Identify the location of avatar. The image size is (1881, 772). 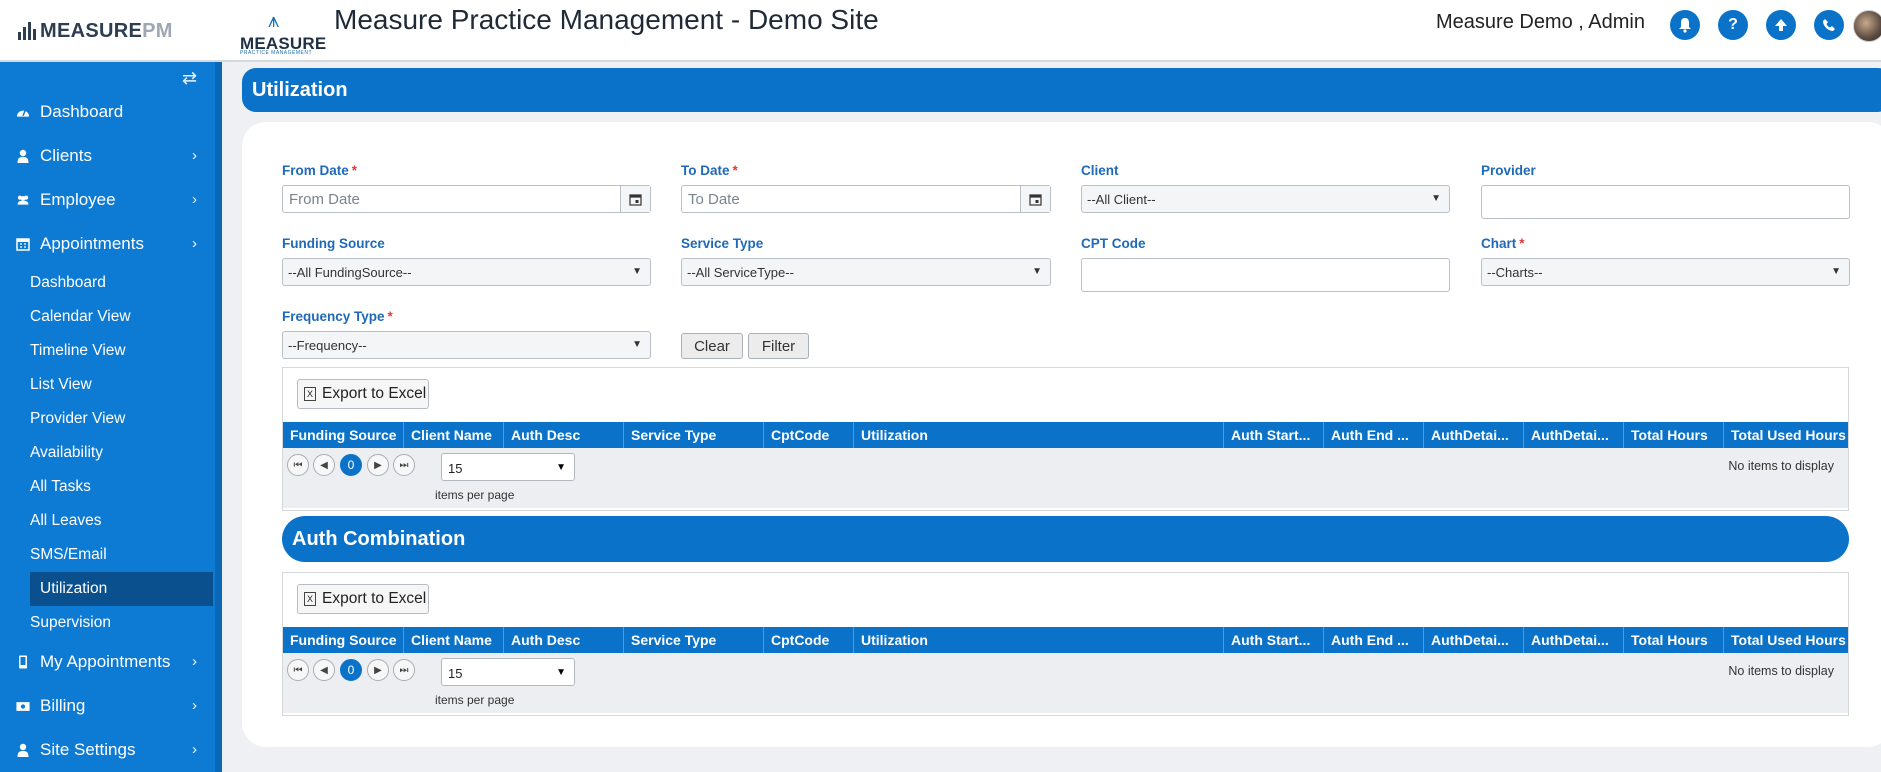
(1867, 26).